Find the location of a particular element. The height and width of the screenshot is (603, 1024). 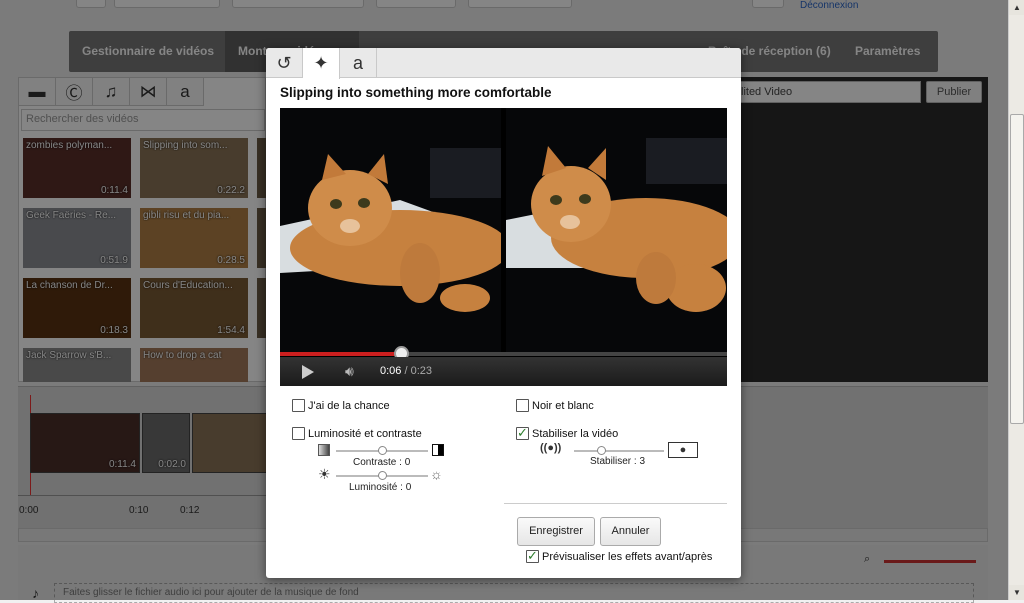

stabilize-option: Stabiliser la vidéo is located at coordinates (567, 433).